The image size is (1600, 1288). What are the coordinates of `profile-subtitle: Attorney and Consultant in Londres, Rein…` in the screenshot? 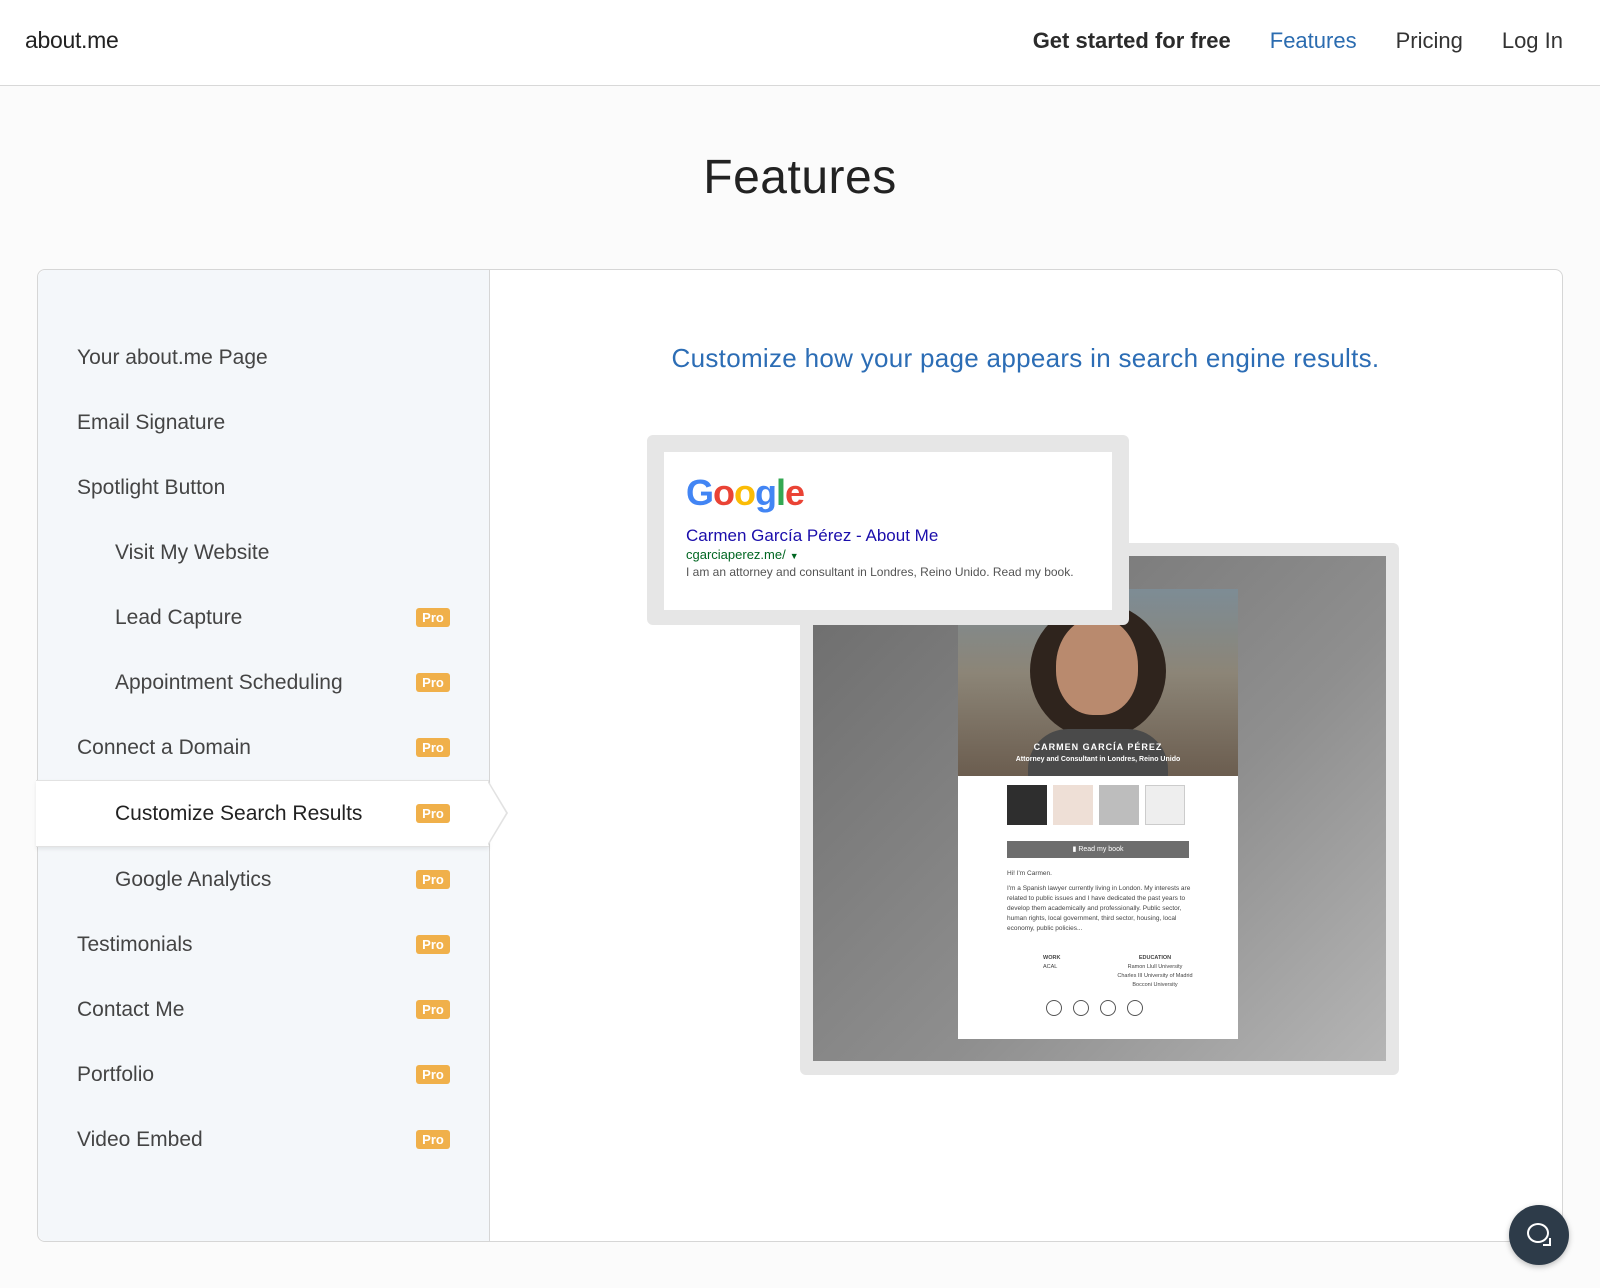 It's located at (1098, 759).